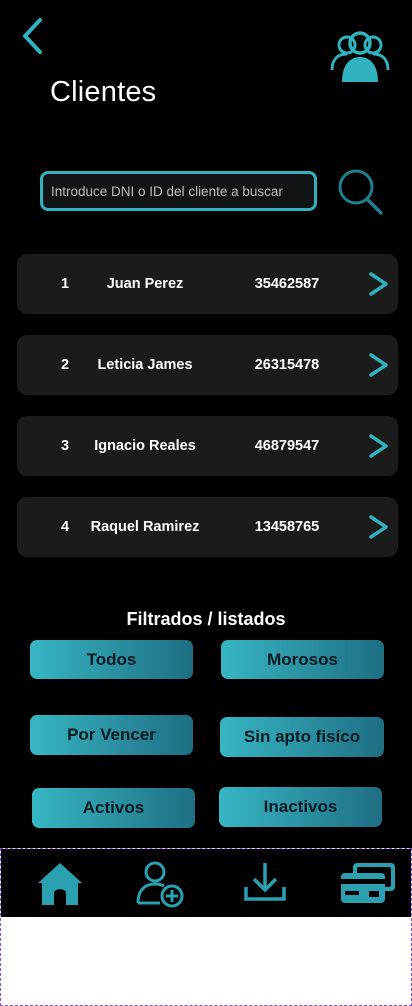 The image size is (412, 1006). I want to click on users-group-icon, so click(360, 56).